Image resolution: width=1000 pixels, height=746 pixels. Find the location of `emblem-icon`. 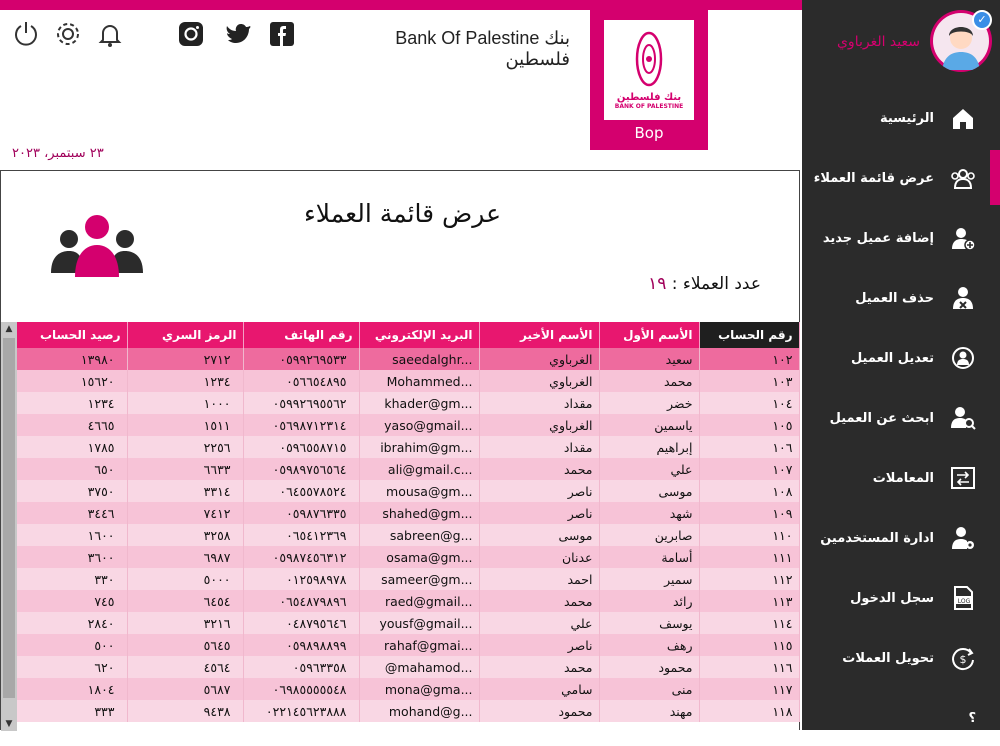

emblem-icon is located at coordinates (649, 59).